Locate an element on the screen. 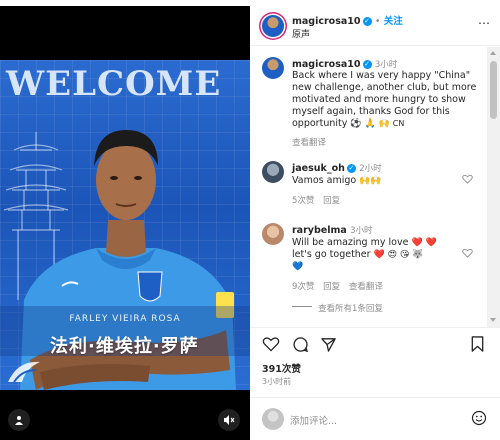 This screenshot has width=500, height=440. caption-emoji-flag: CN is located at coordinates (398, 123).